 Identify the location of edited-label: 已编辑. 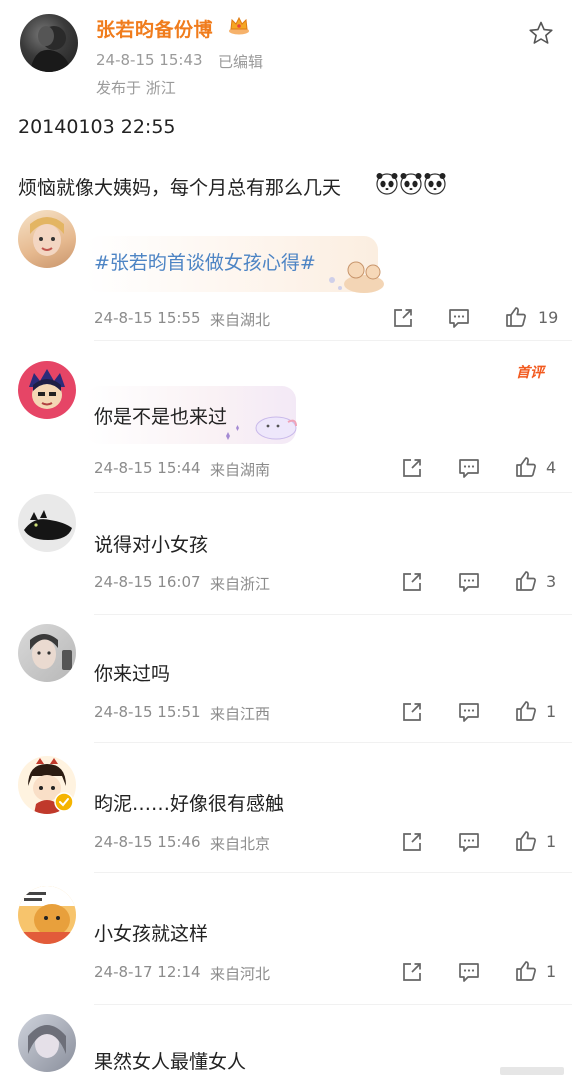
(241, 62).